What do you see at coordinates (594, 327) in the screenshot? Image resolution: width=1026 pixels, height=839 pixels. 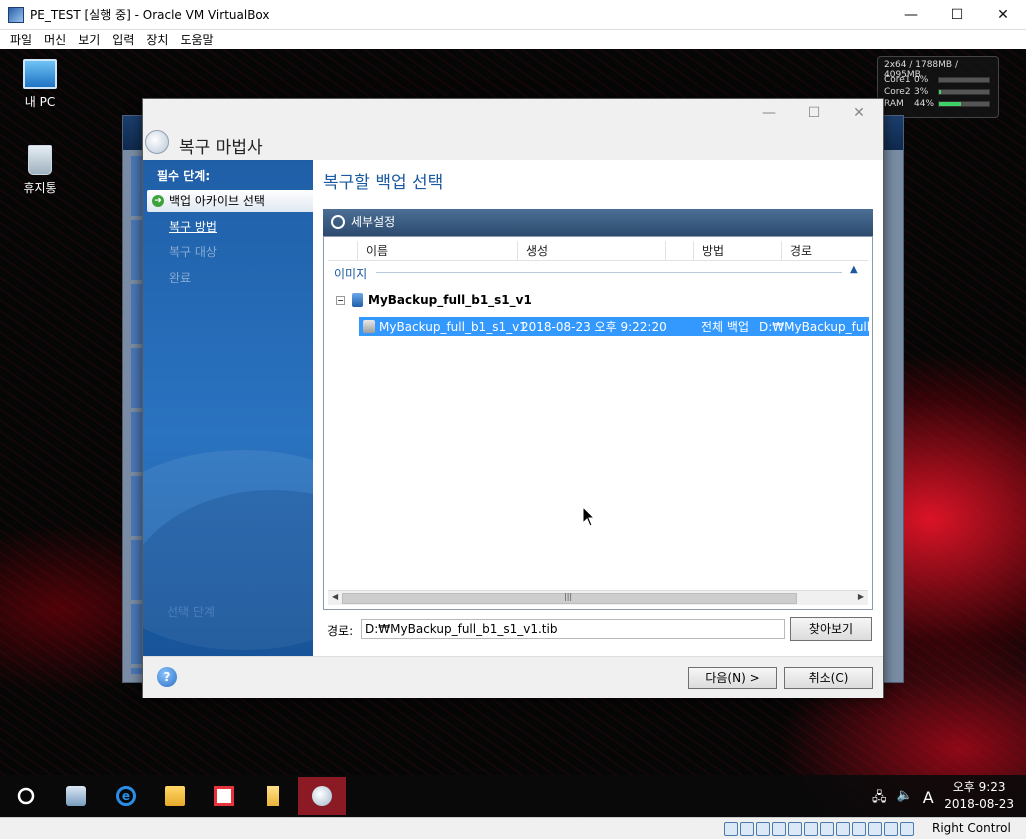 I see `row-created: 2018-08-23 오후 9:22:20` at bounding box center [594, 327].